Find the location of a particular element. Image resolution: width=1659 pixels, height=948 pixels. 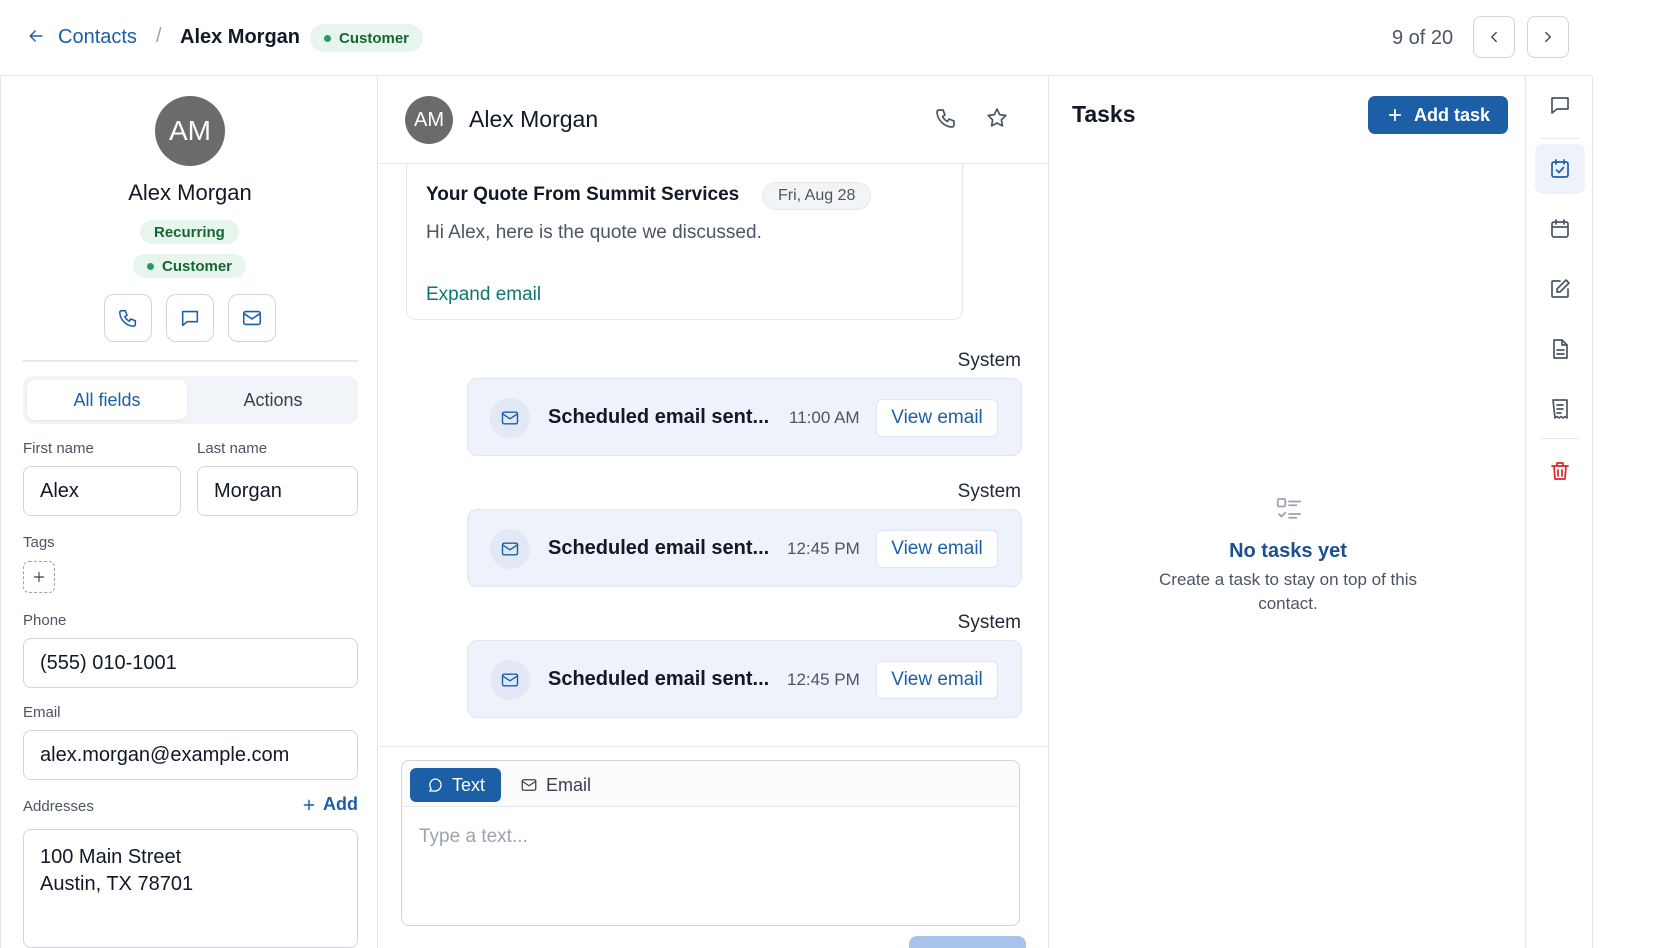

system-event-time: 11:00 AM is located at coordinates (824, 417).